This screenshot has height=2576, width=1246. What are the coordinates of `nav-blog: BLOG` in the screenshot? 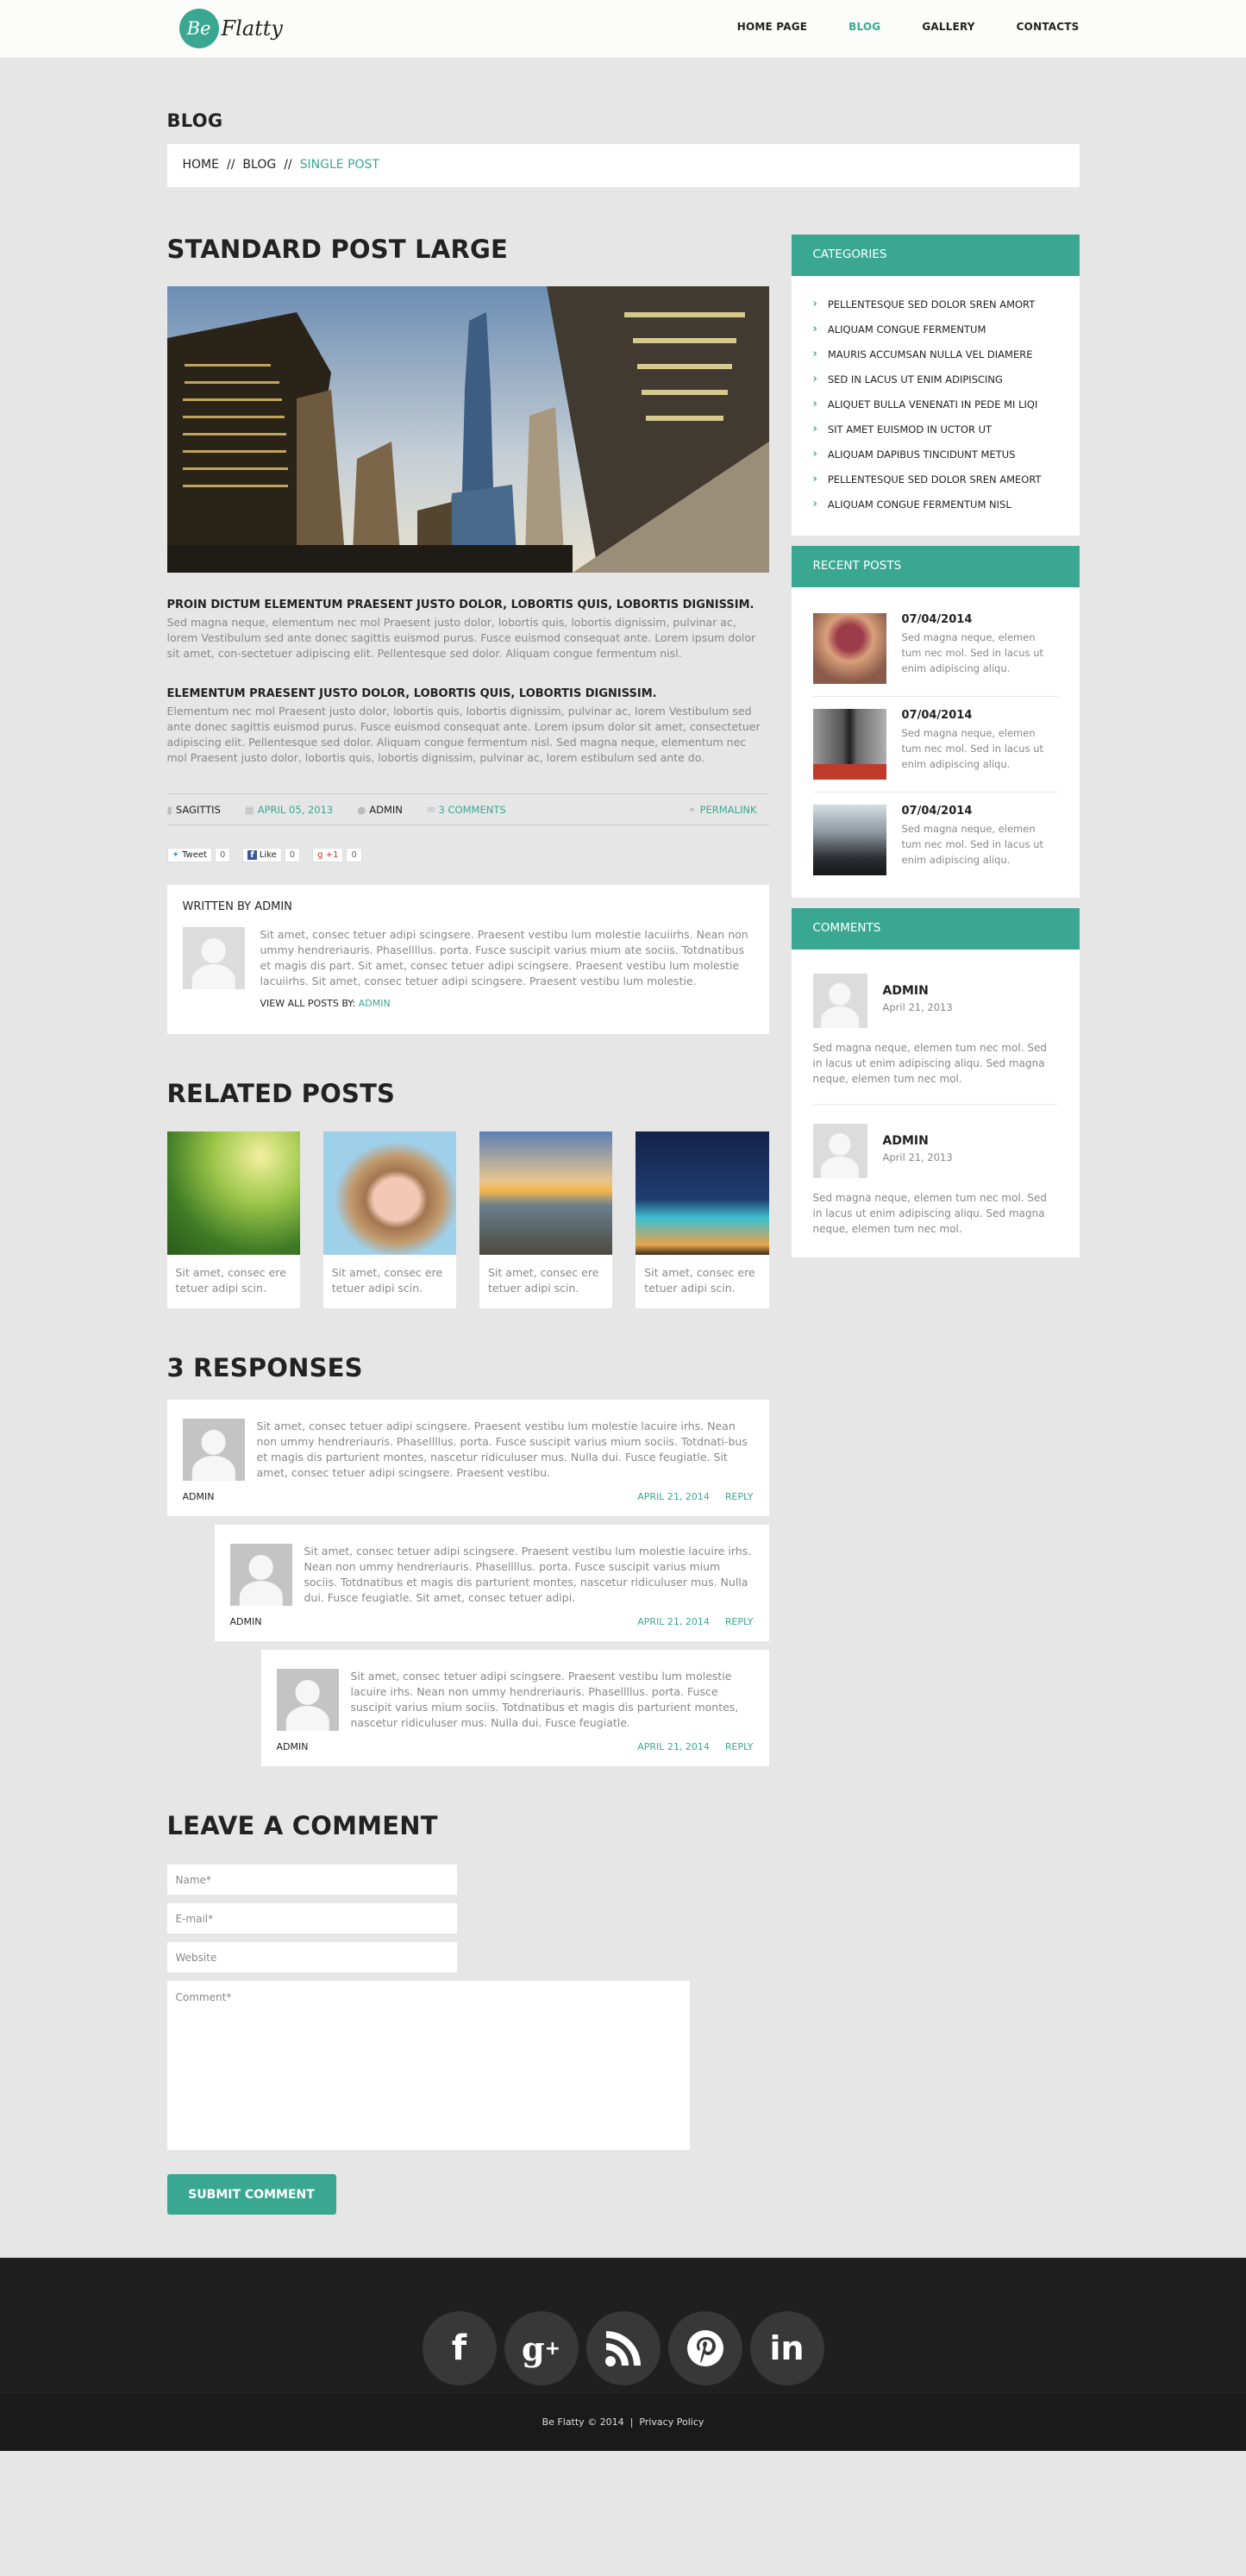 It's located at (864, 27).